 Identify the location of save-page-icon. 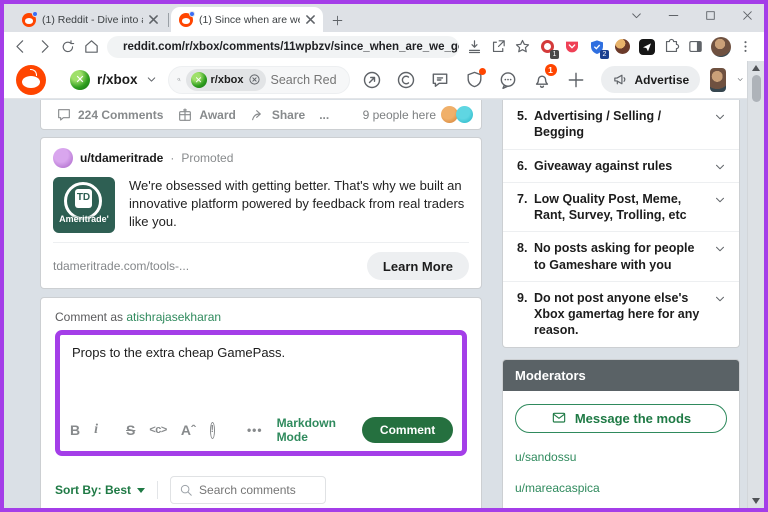
(474, 46).